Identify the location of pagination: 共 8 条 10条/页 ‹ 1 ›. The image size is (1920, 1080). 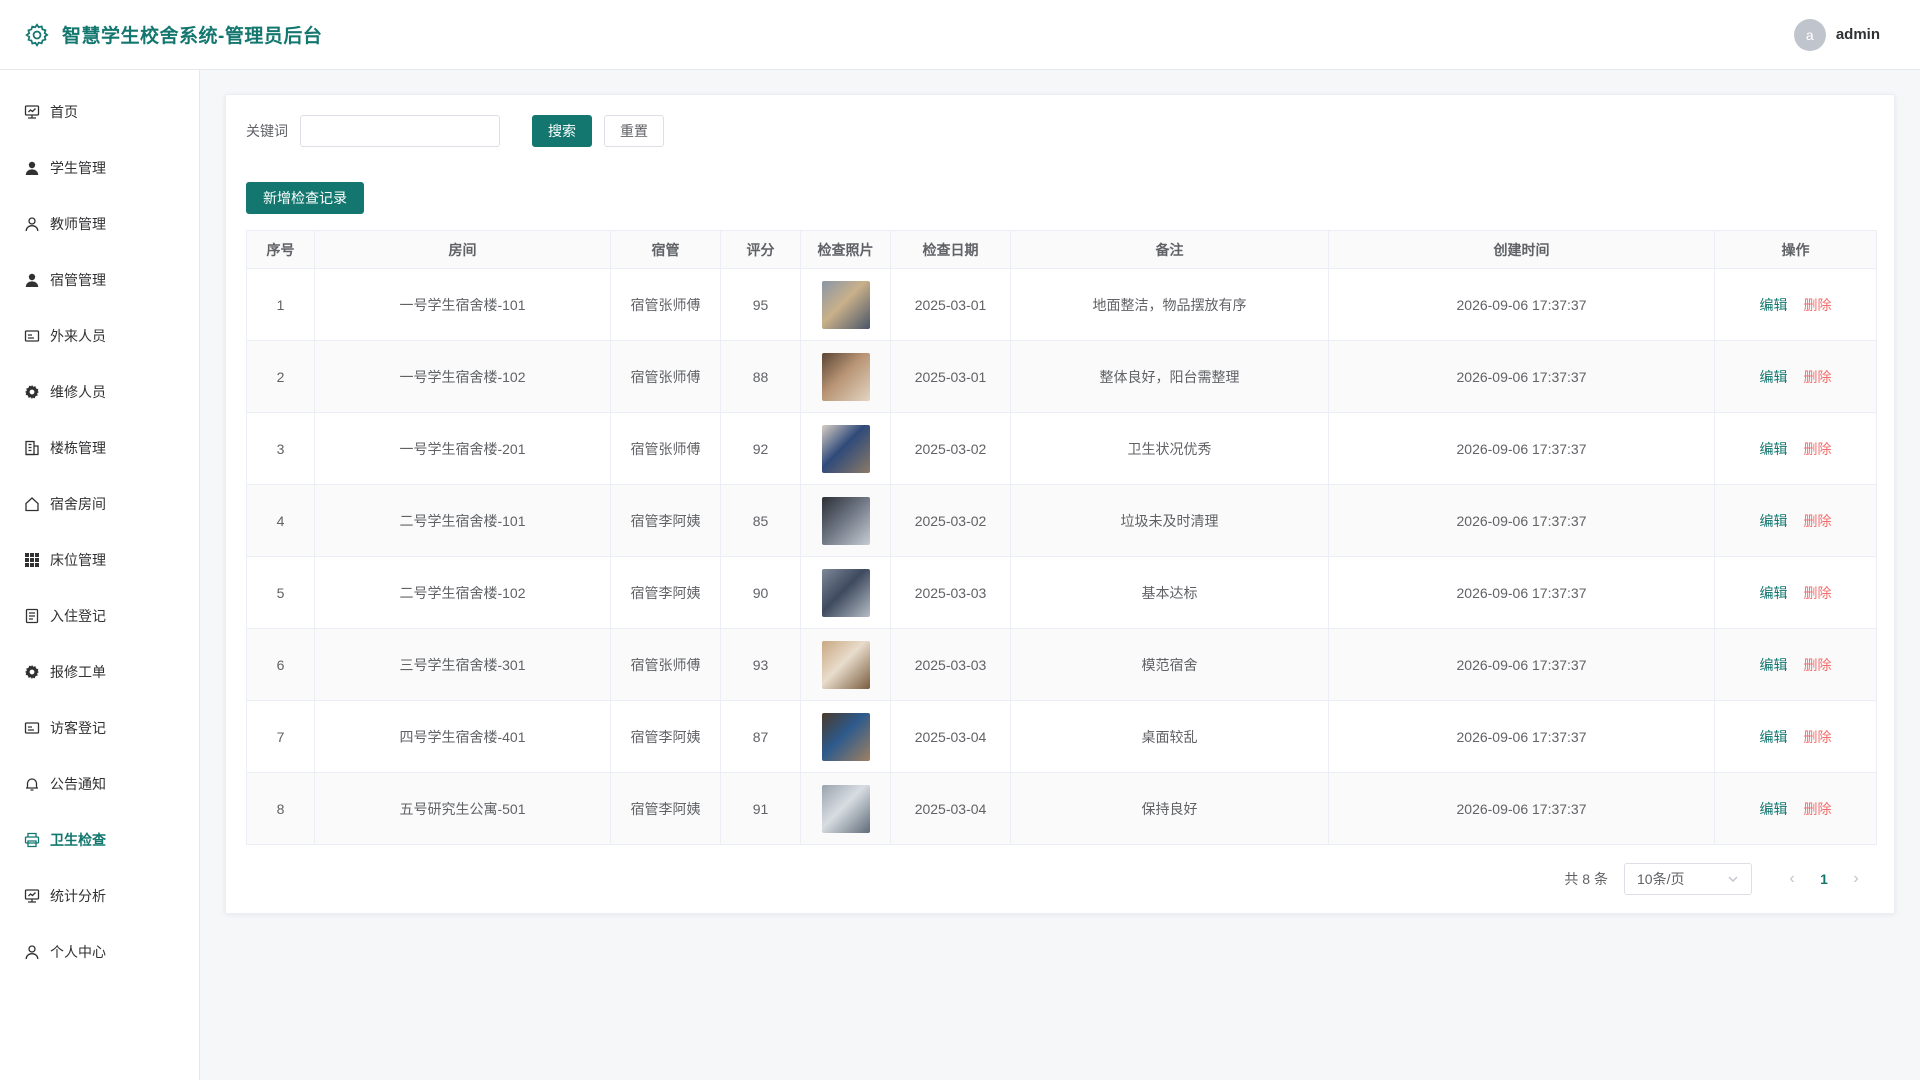
(1718, 879).